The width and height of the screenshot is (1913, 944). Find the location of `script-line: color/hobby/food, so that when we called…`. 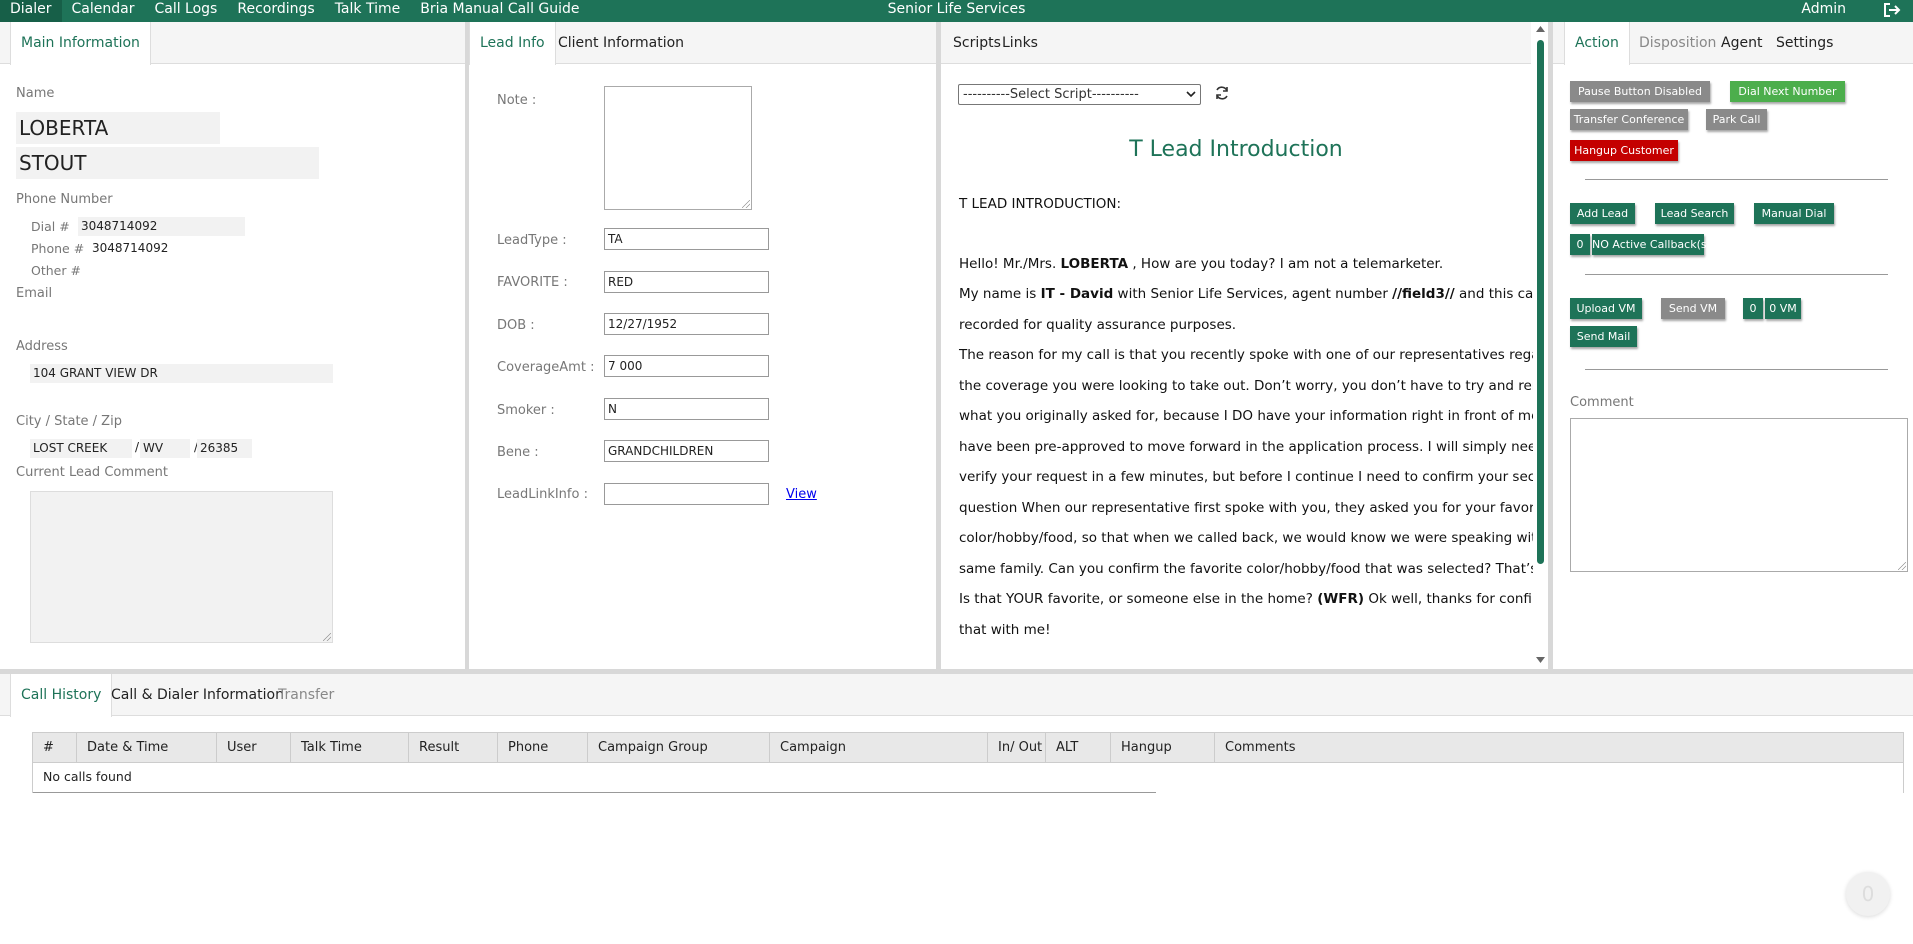

script-line: color/hobby/food, so that when we called… is located at coordinates (1253, 538).